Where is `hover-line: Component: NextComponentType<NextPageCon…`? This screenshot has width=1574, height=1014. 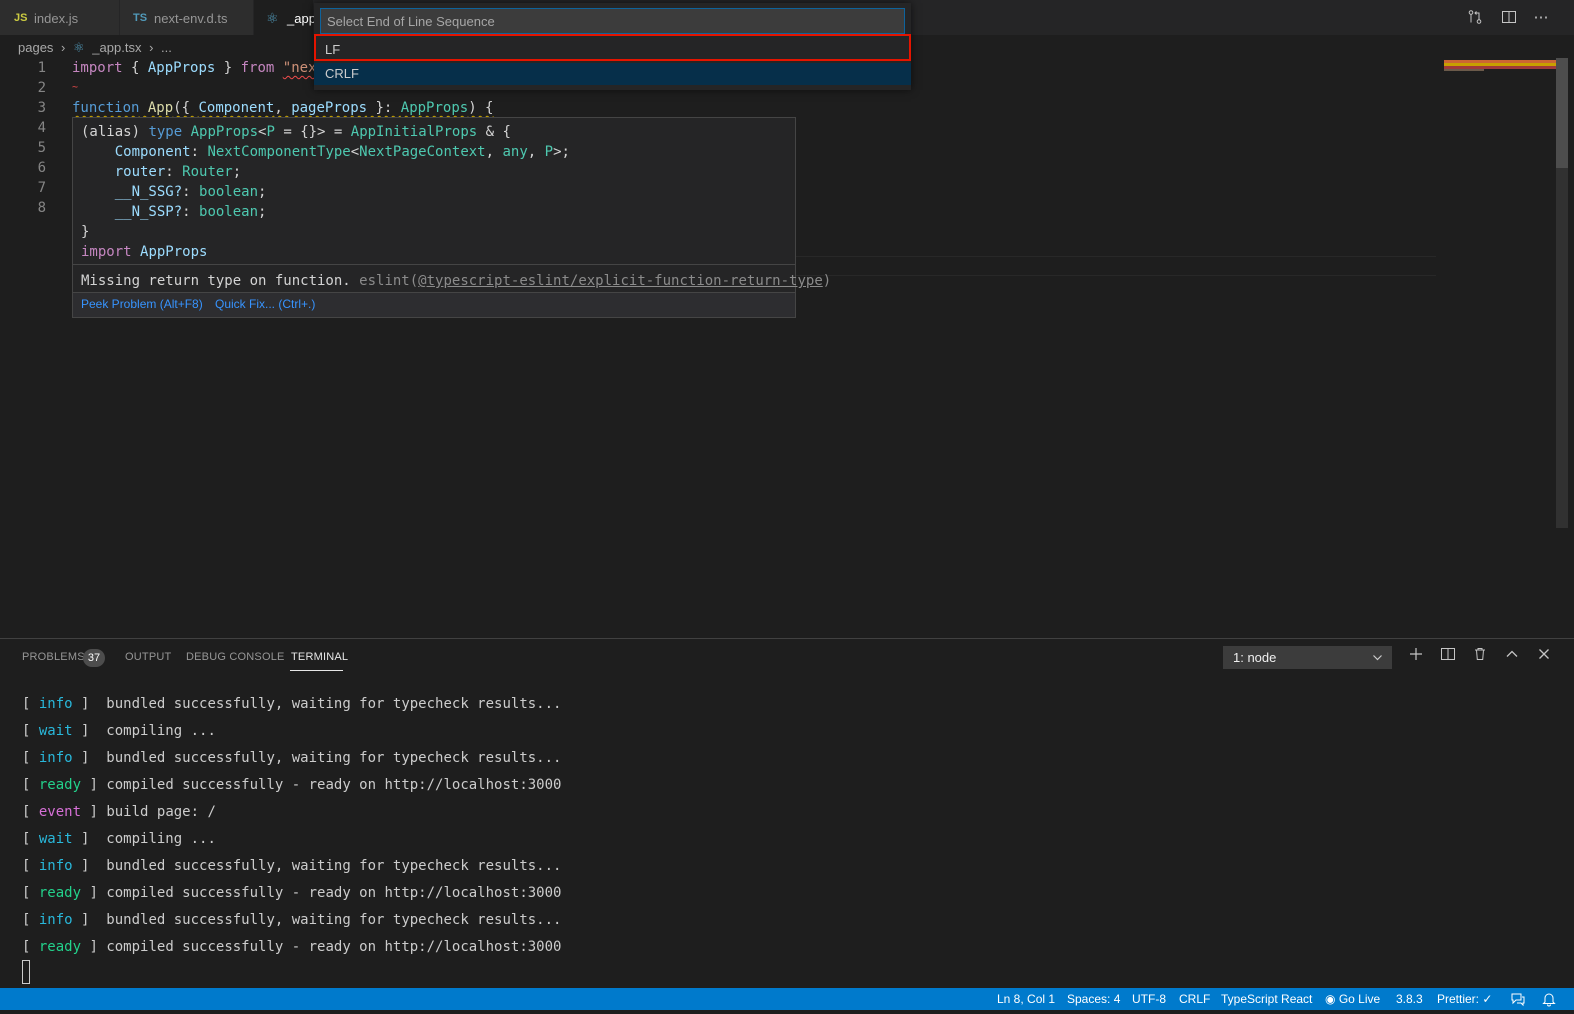
hover-line: Component: NextComponentType<NextPageCon… is located at coordinates (342, 152).